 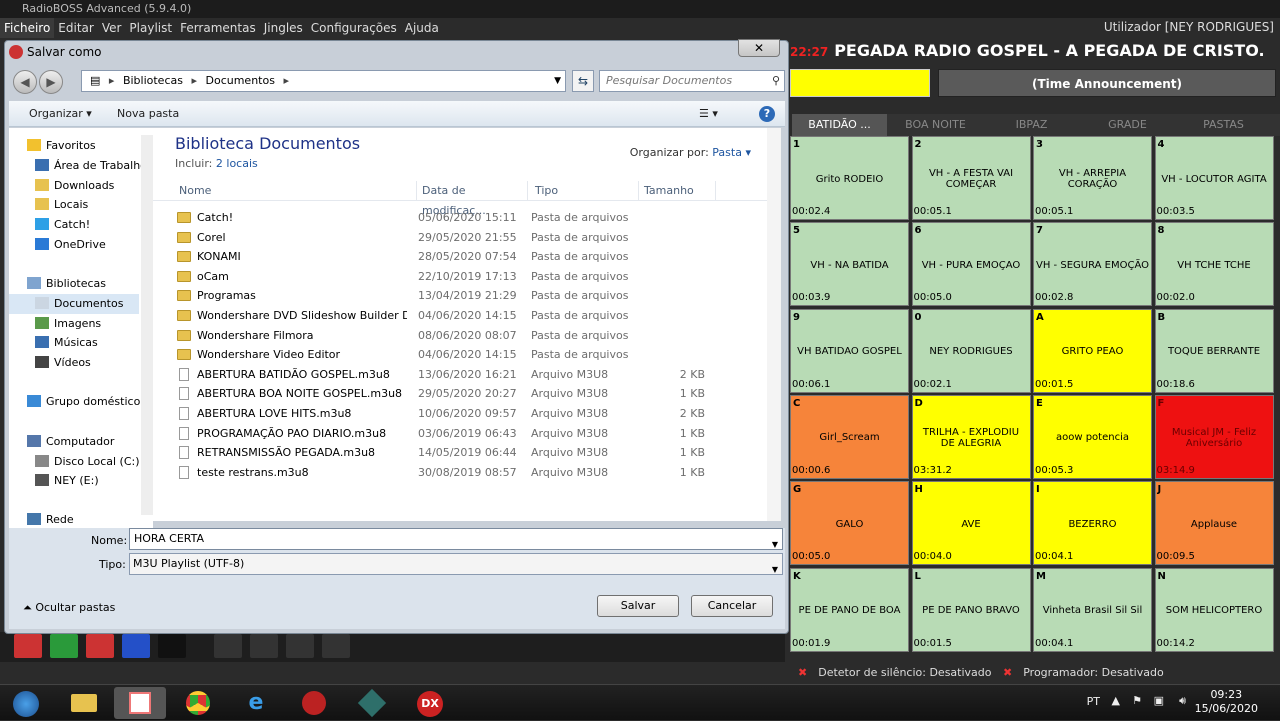 I want to click on hide-folders-button: ⏶ Ocultar pastas, so click(x=69, y=608).